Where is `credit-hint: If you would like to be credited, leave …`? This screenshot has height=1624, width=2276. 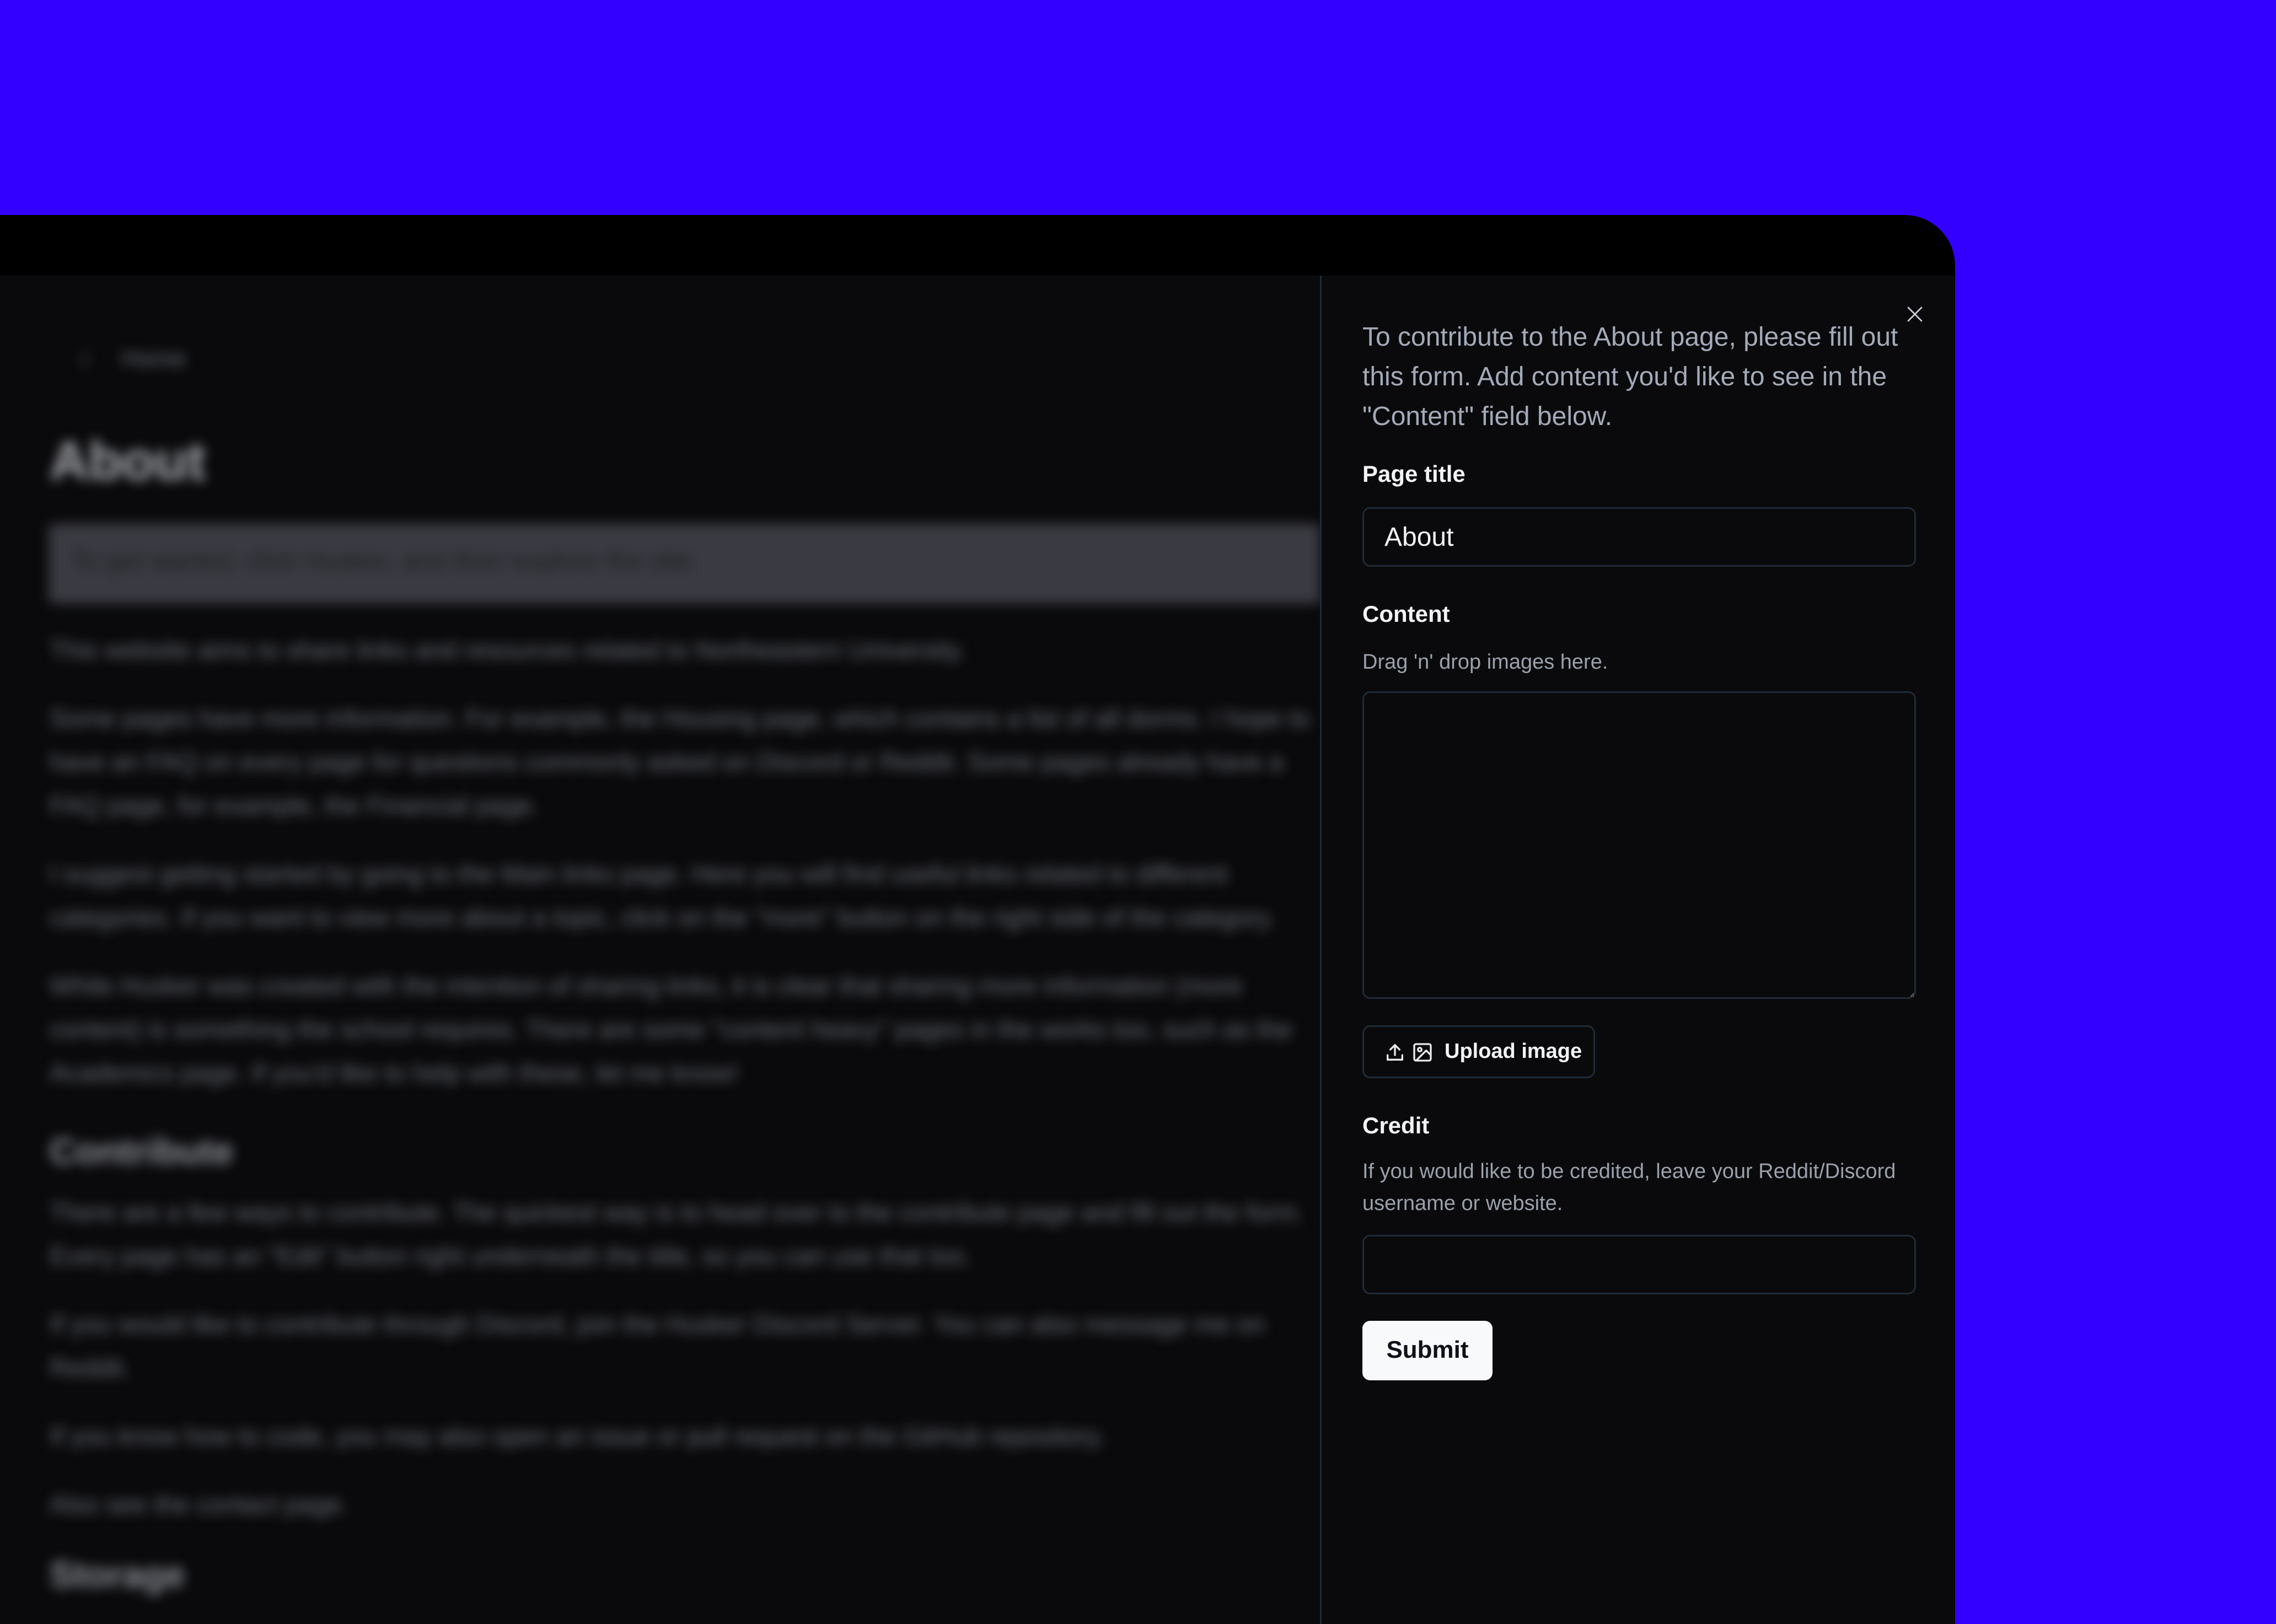
credit-hint: If you would like to be credited, leave … is located at coordinates (1629, 1187).